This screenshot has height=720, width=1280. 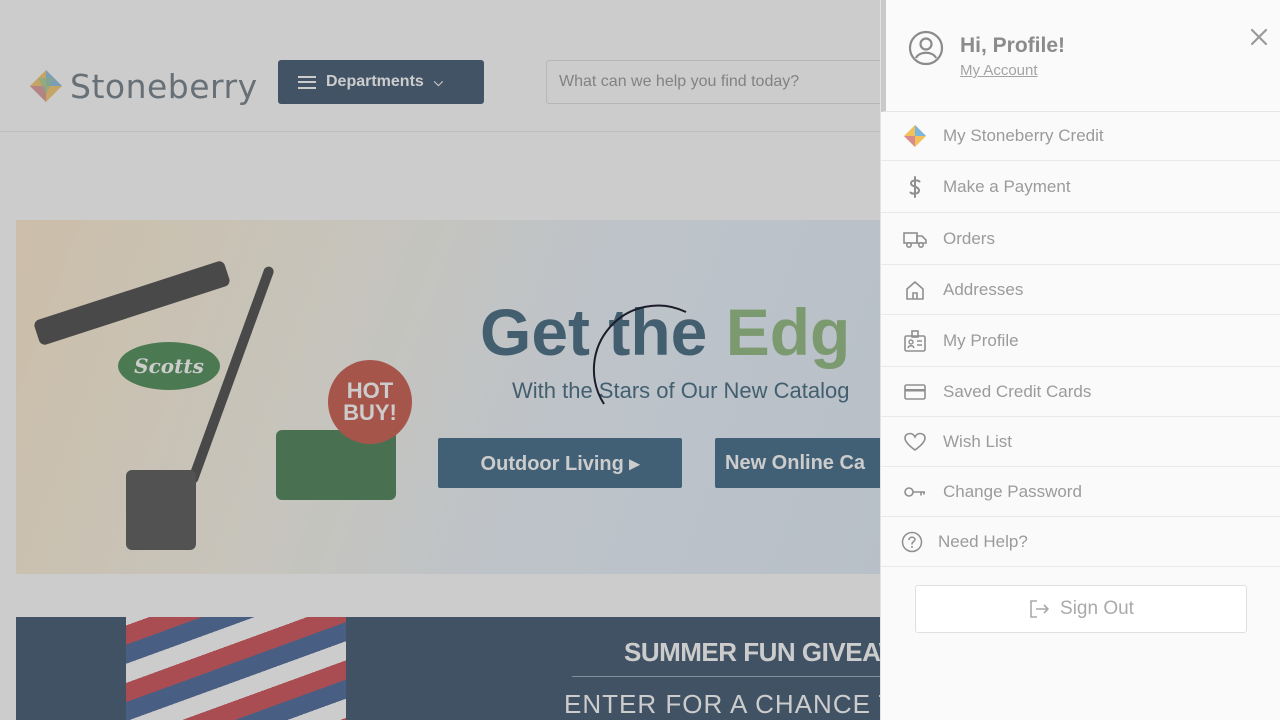 What do you see at coordinates (1080, 542) in the screenshot?
I see `menu-item-need-help: Need Help?` at bounding box center [1080, 542].